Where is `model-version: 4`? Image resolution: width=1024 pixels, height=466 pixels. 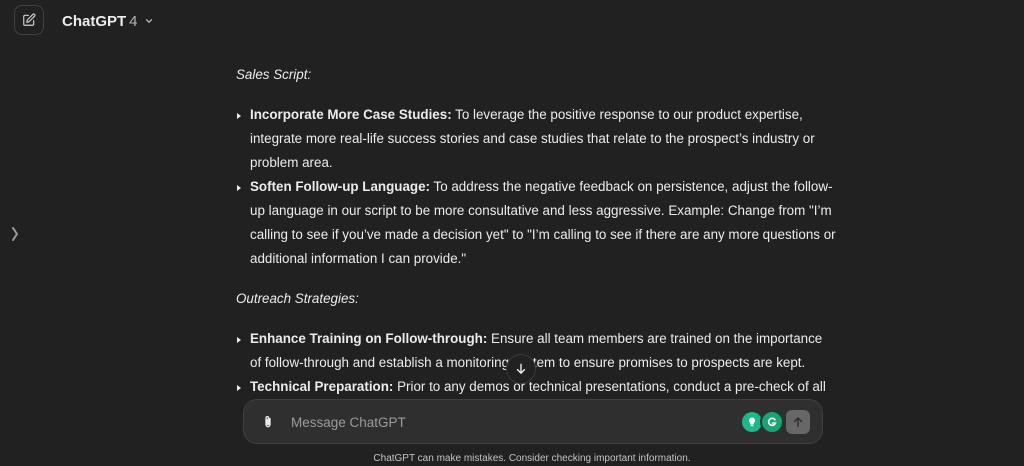 model-version: 4 is located at coordinates (133, 21).